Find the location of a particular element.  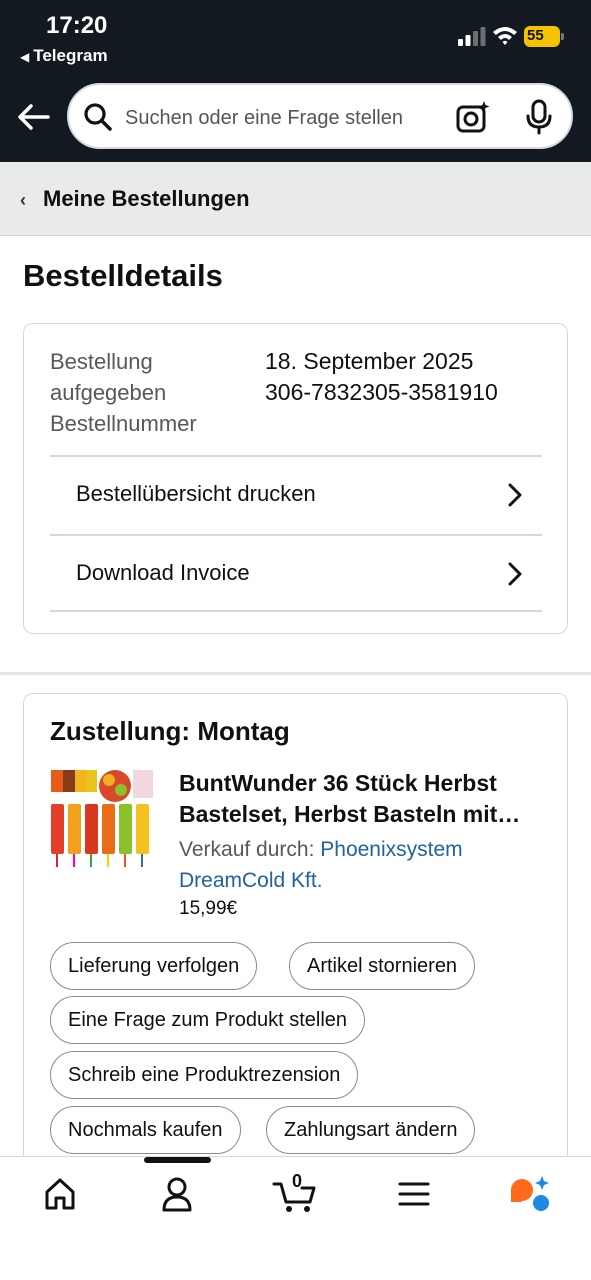

page-title: Bestelldetails is located at coordinates (123, 275).